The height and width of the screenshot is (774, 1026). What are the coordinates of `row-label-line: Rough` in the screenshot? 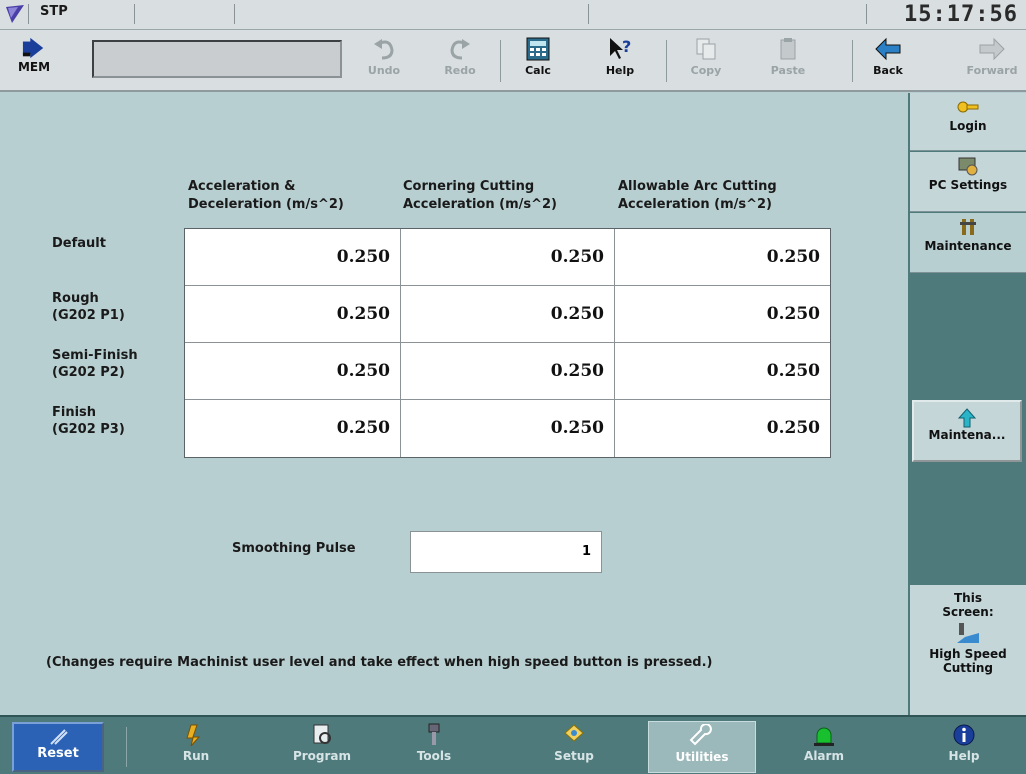 It's located at (75, 298).